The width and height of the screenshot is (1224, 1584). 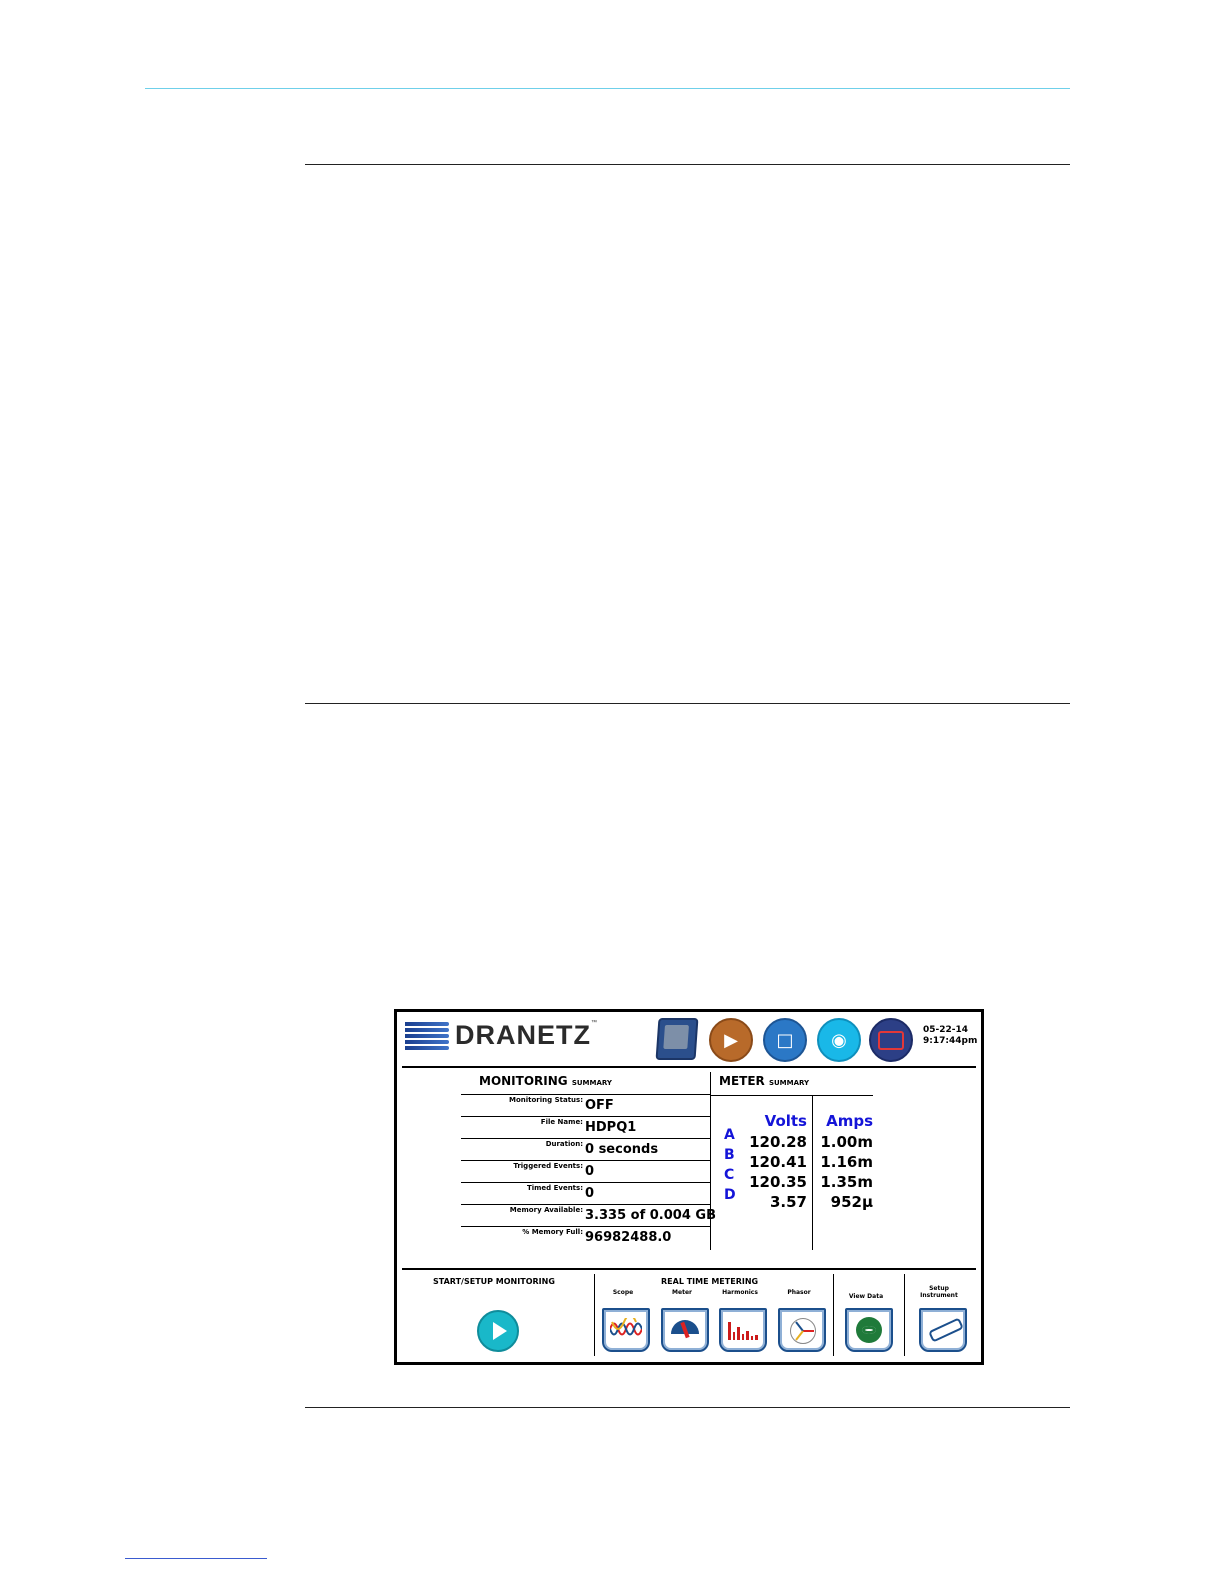 I want to click on memory-available-row: Memory Available: 3.335 of 0.004 GB, so click(x=588, y=1215).